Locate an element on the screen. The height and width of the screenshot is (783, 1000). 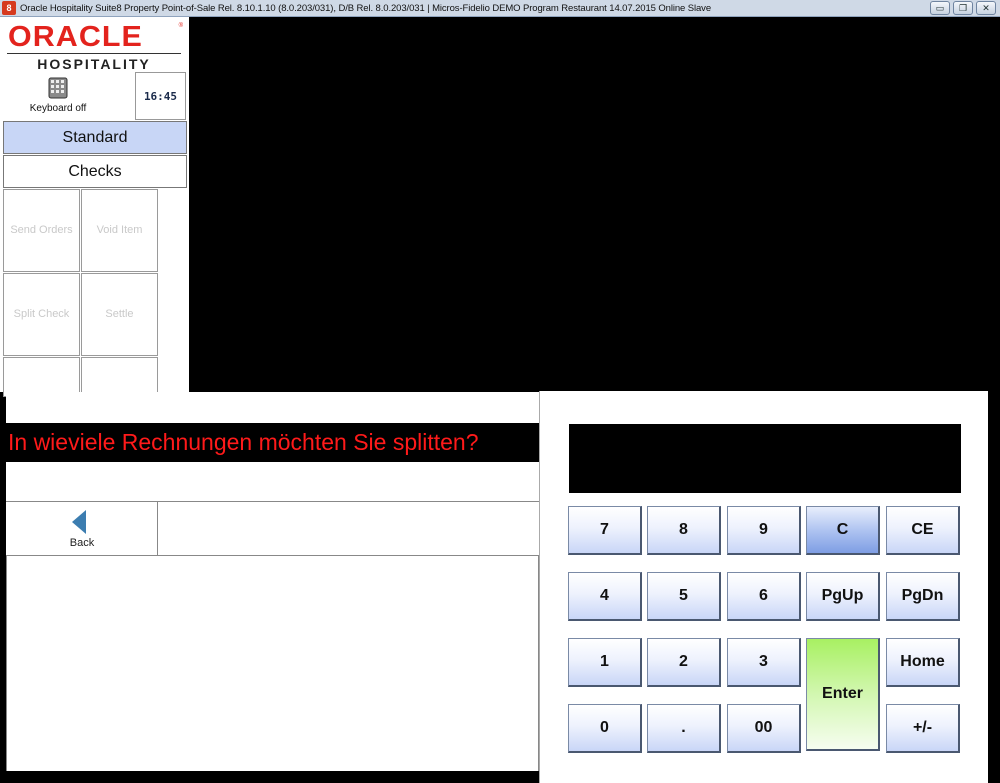
key-plus-minus: +/- is located at coordinates (923, 728).